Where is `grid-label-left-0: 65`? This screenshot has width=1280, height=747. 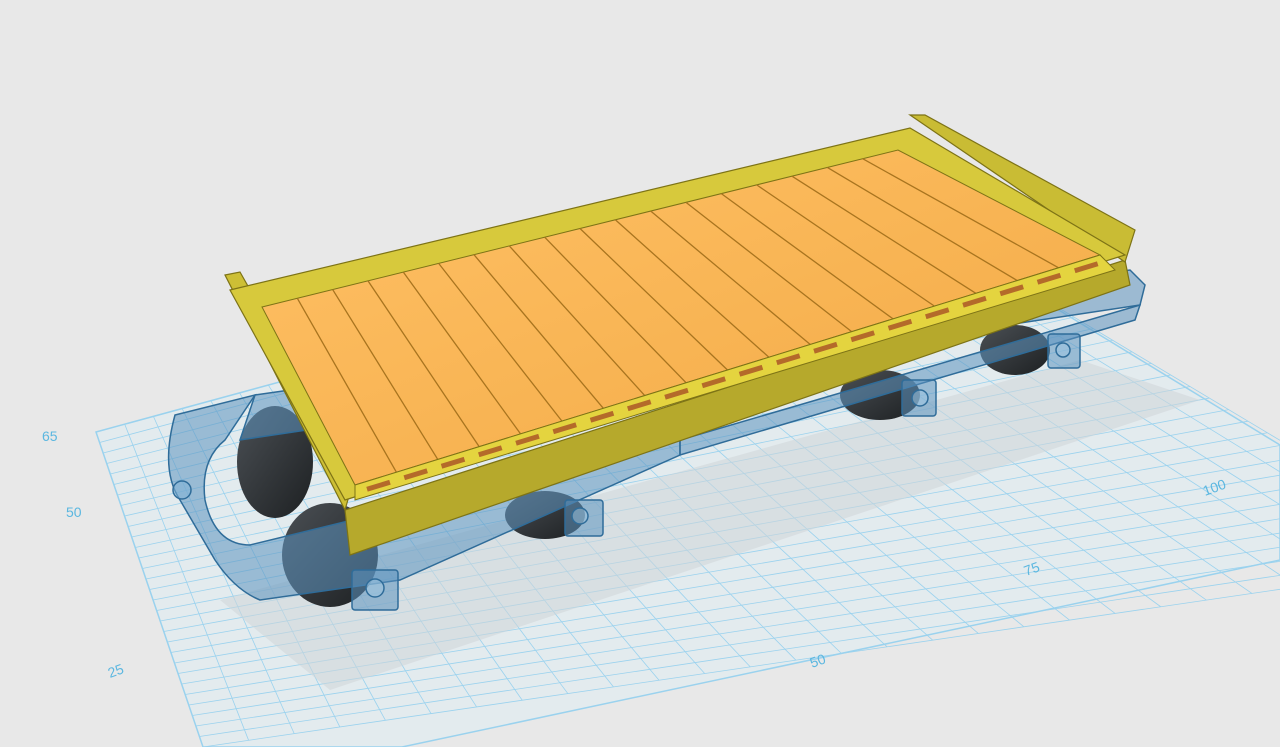 grid-label-left-0: 65 is located at coordinates (50, 436).